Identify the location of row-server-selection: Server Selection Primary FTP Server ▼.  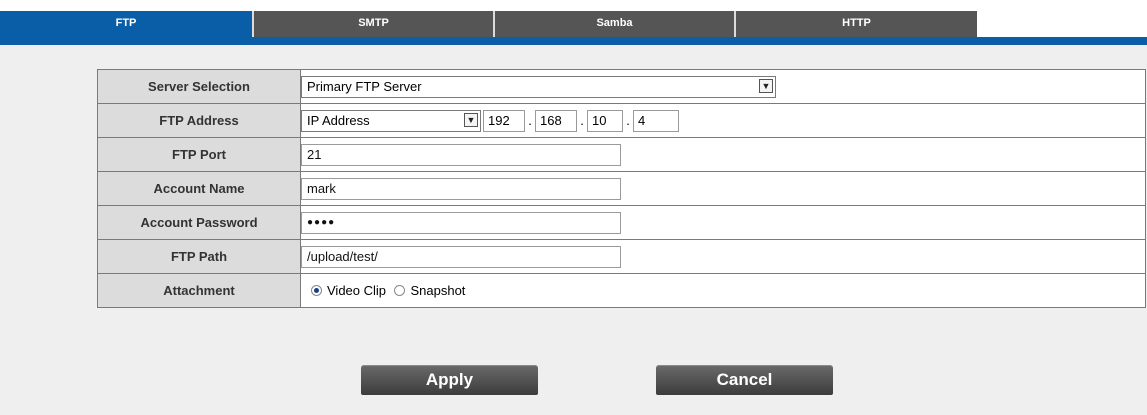
(621, 86).